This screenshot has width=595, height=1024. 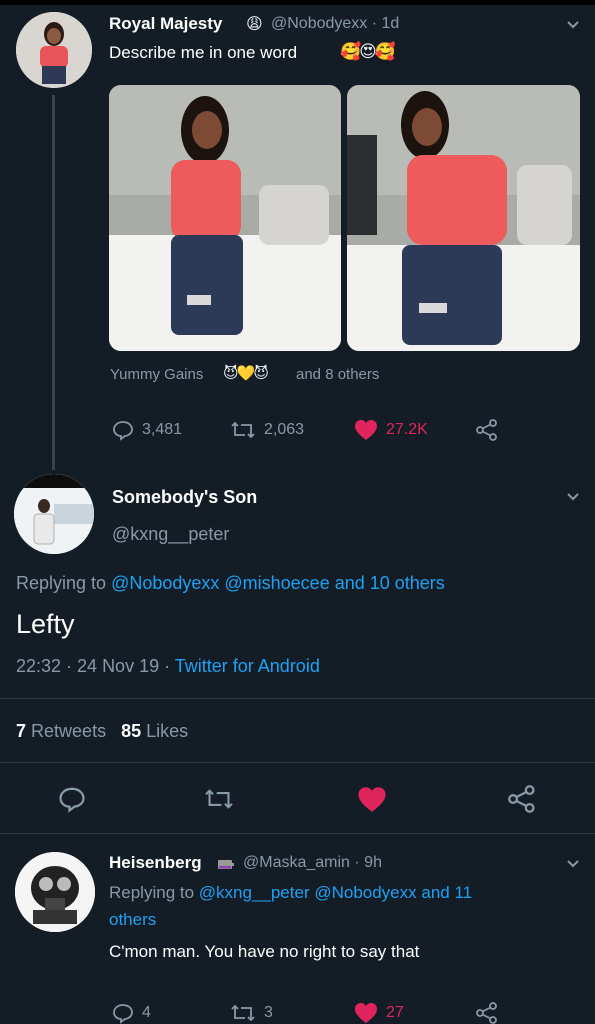 What do you see at coordinates (95, 666) in the screenshot?
I see `tweet2-time: 22:32 · 24 Nov 19 ·` at bounding box center [95, 666].